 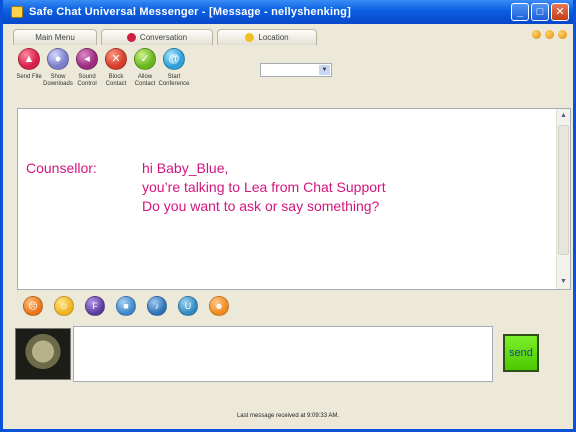 I want to click on vertical-scrollbar: ▲ ▼, so click(x=563, y=199).